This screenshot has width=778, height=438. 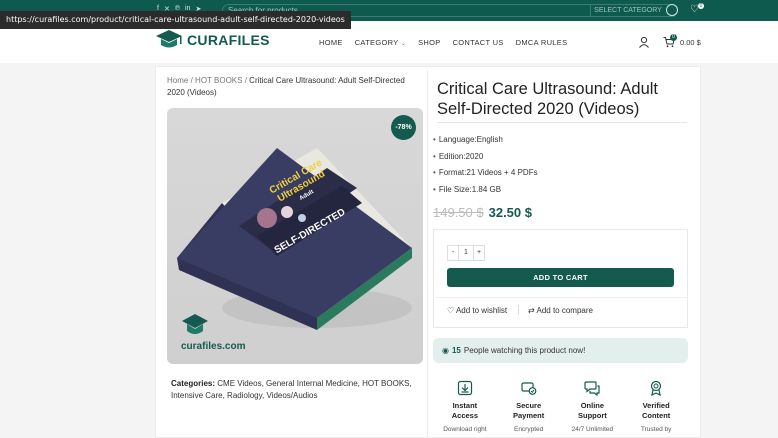 I want to click on heart-icon: ♡, so click(x=451, y=310).